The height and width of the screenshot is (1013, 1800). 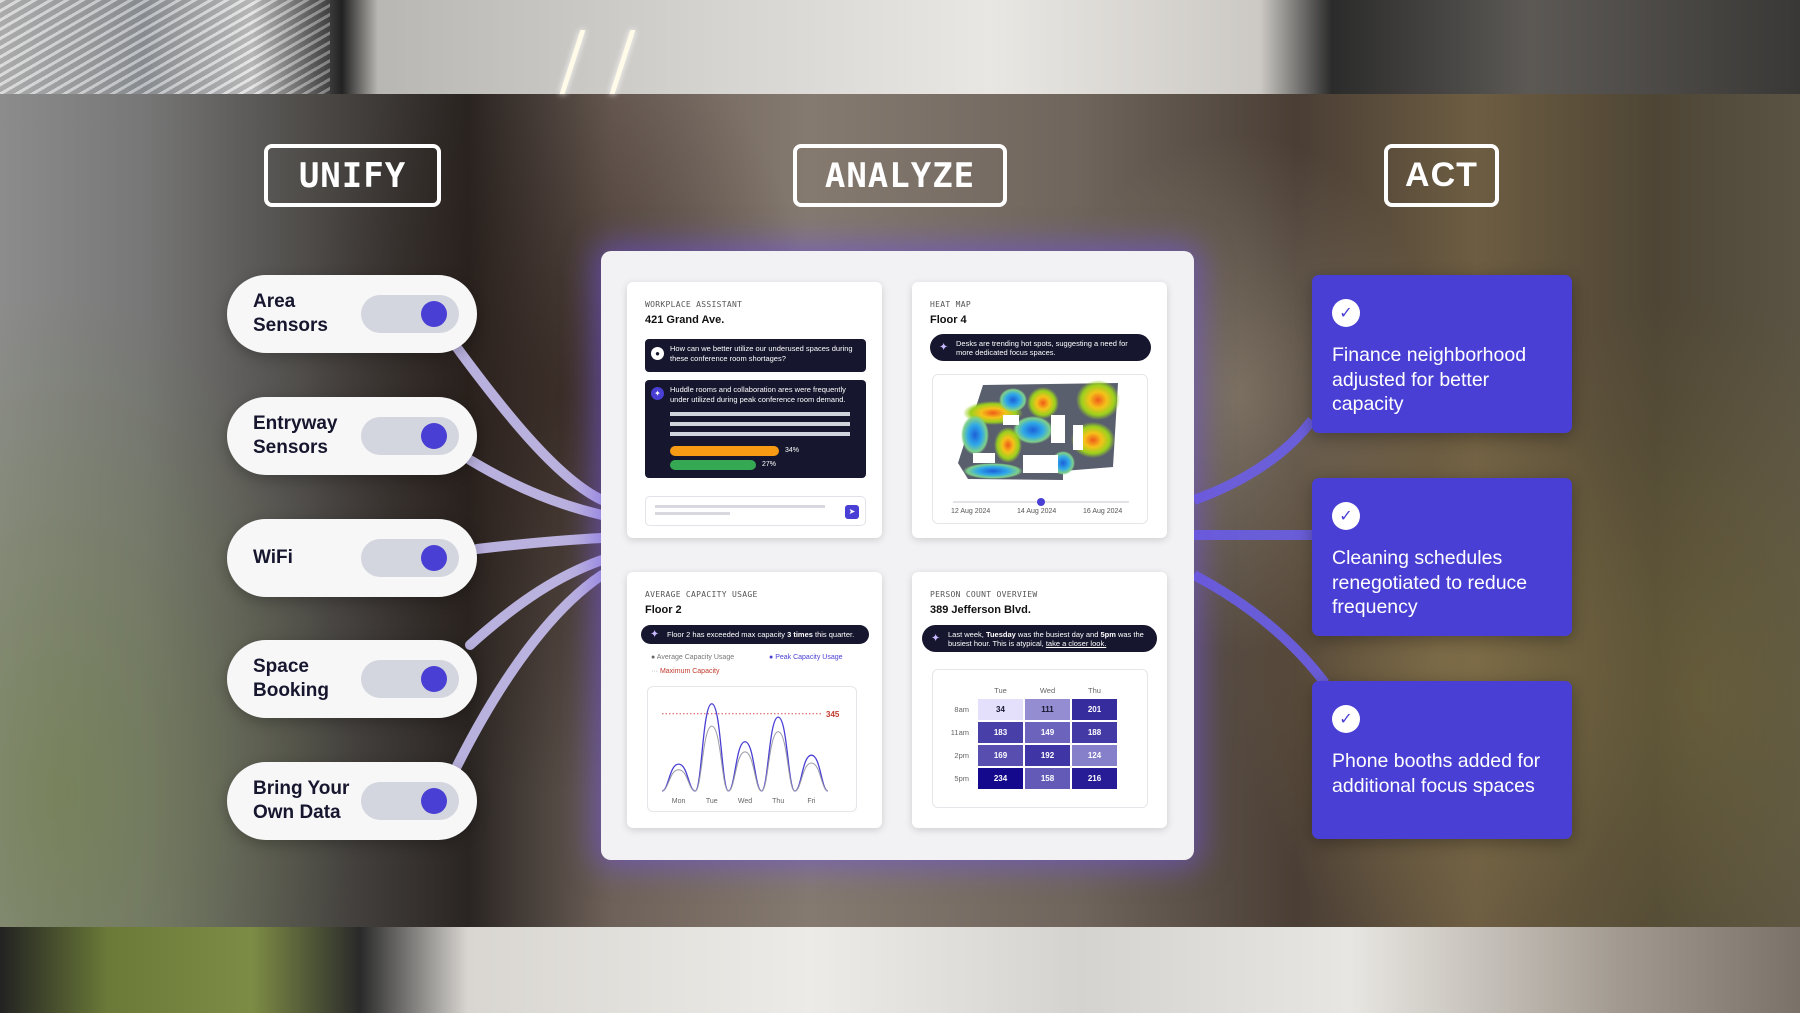 What do you see at coordinates (833, 634) in the screenshot?
I see `insight-text: this quarter.` at bounding box center [833, 634].